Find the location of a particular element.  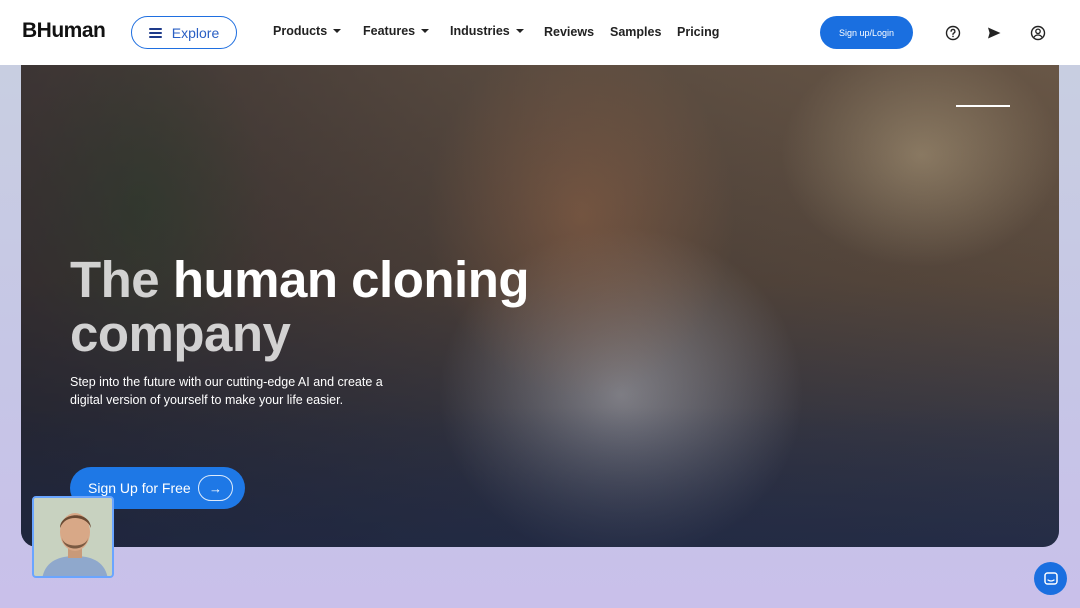

hero-divider-line is located at coordinates (983, 106).